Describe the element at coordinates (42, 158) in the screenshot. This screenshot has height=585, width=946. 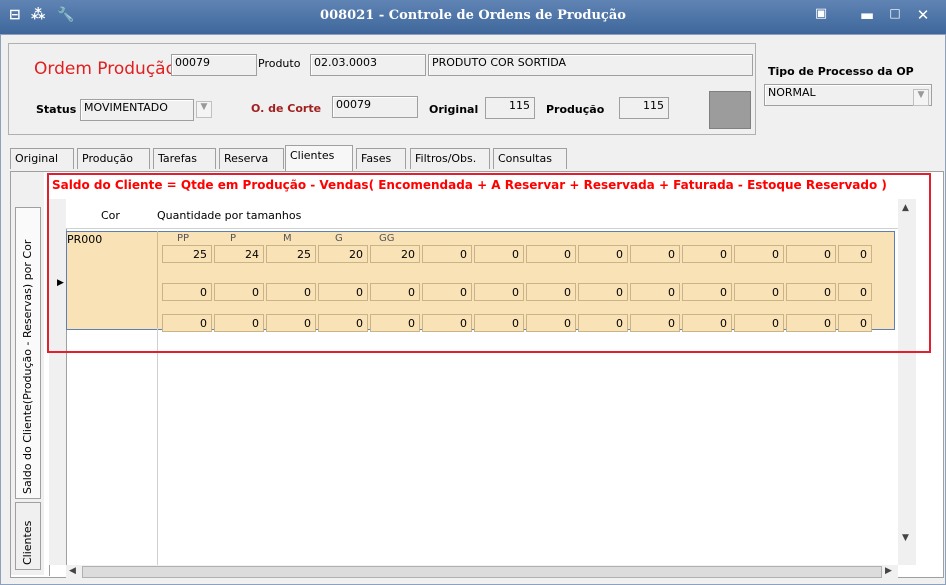
I see `tab-original: Original` at that location.